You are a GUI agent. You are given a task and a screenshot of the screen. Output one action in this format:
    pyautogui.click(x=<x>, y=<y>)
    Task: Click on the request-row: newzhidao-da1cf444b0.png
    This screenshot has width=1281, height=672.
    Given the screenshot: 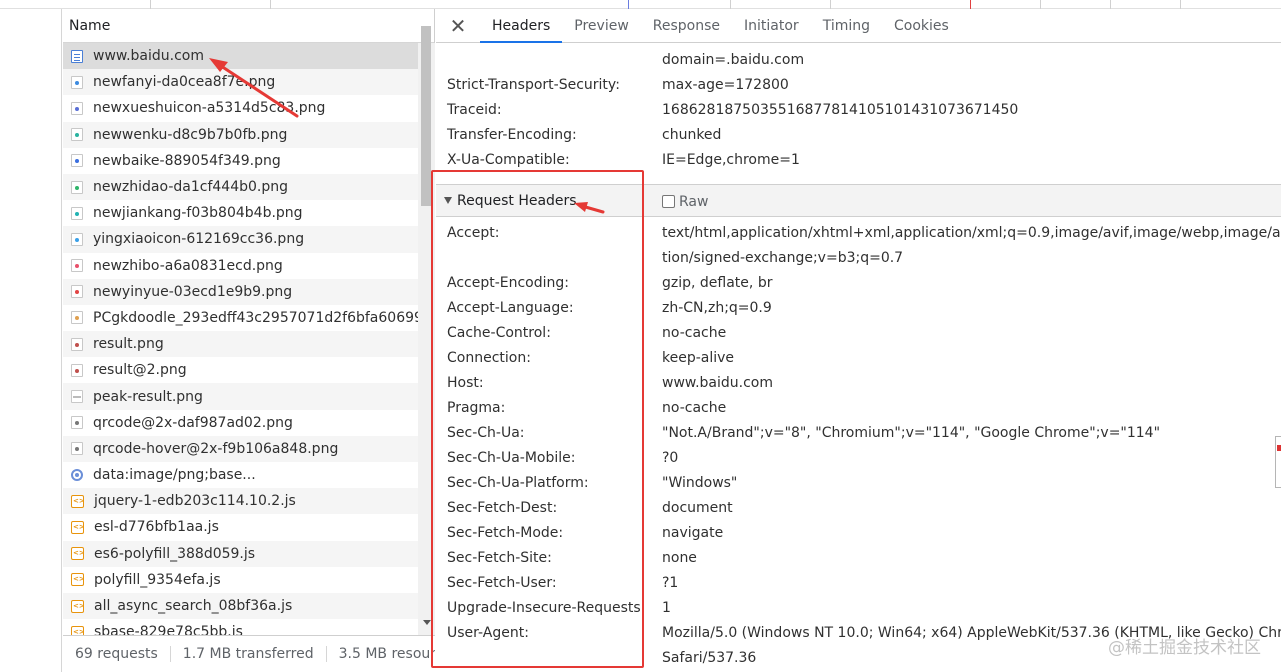 What is the action you would take?
    pyautogui.click(x=240, y=187)
    